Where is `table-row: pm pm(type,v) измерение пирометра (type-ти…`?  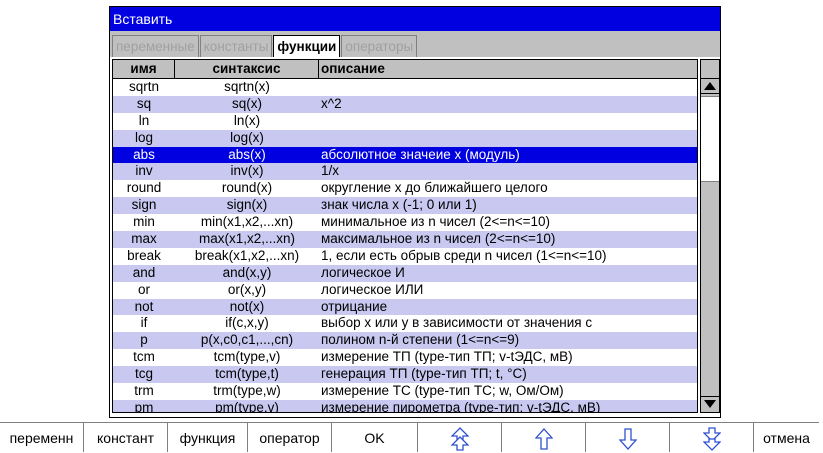
table-row: pm pm(type,v) измерение пирометра (type-ти… is located at coordinates (405, 406).